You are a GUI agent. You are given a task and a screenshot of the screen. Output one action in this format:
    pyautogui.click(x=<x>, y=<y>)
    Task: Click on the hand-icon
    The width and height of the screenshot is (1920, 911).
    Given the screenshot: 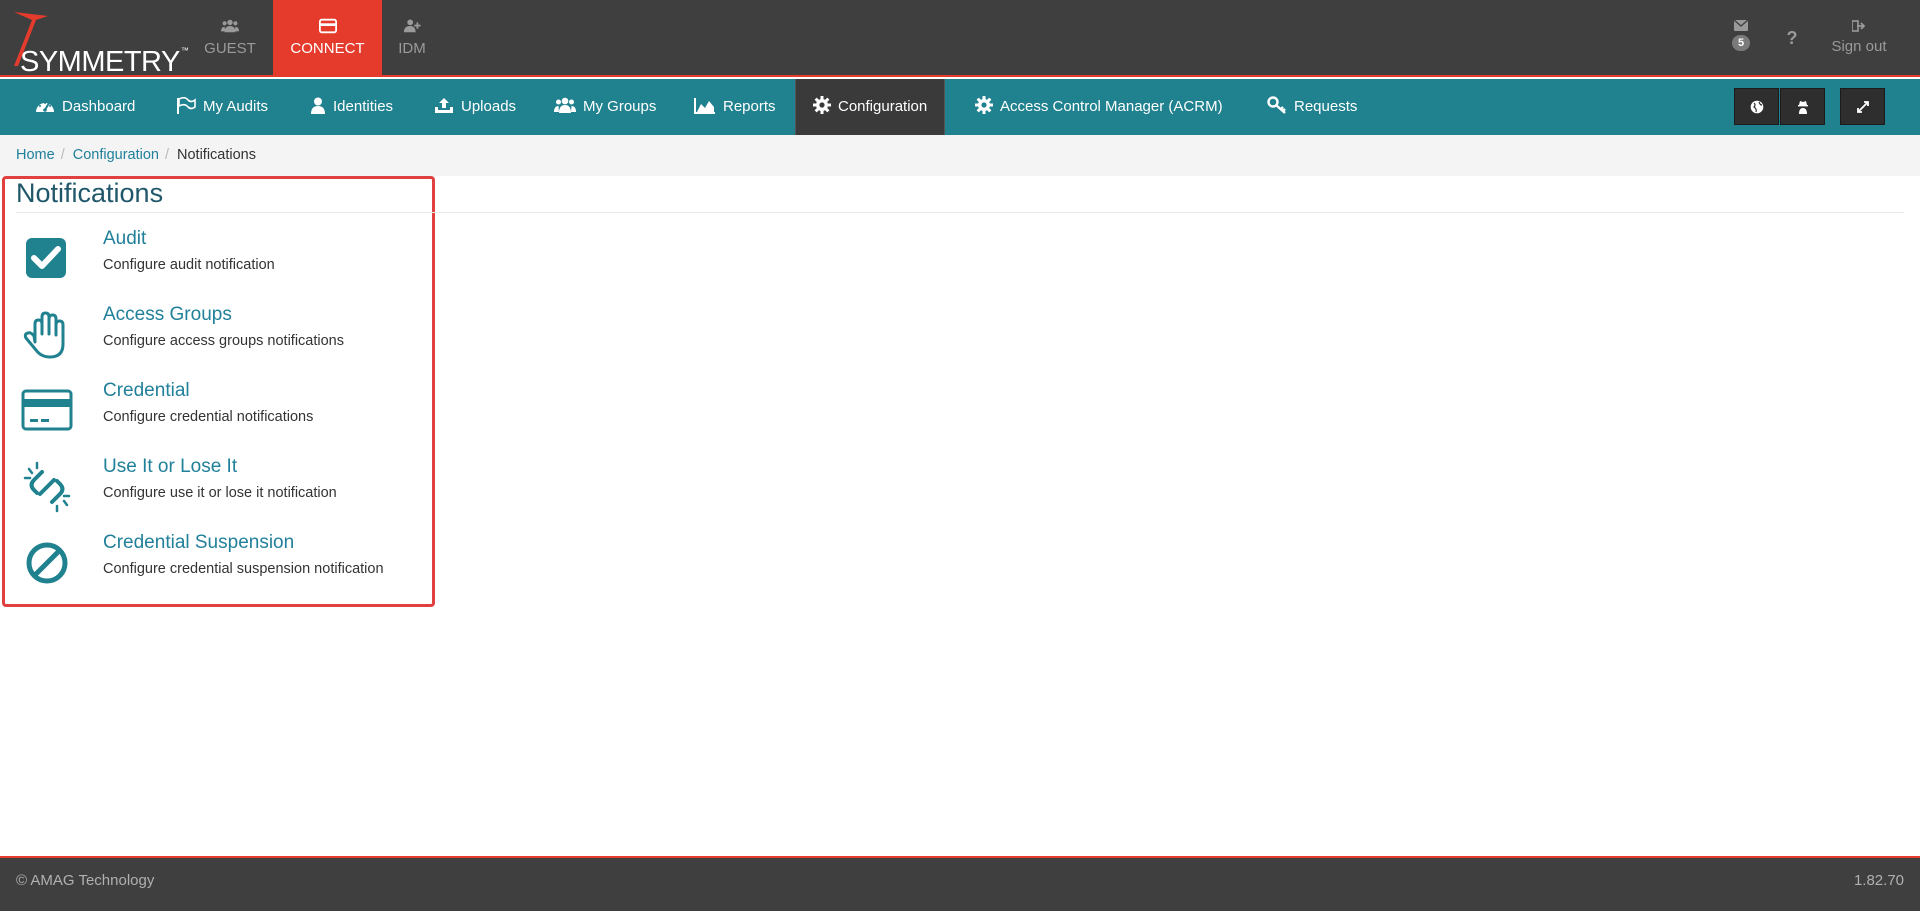 What is the action you would take?
    pyautogui.click(x=44, y=335)
    